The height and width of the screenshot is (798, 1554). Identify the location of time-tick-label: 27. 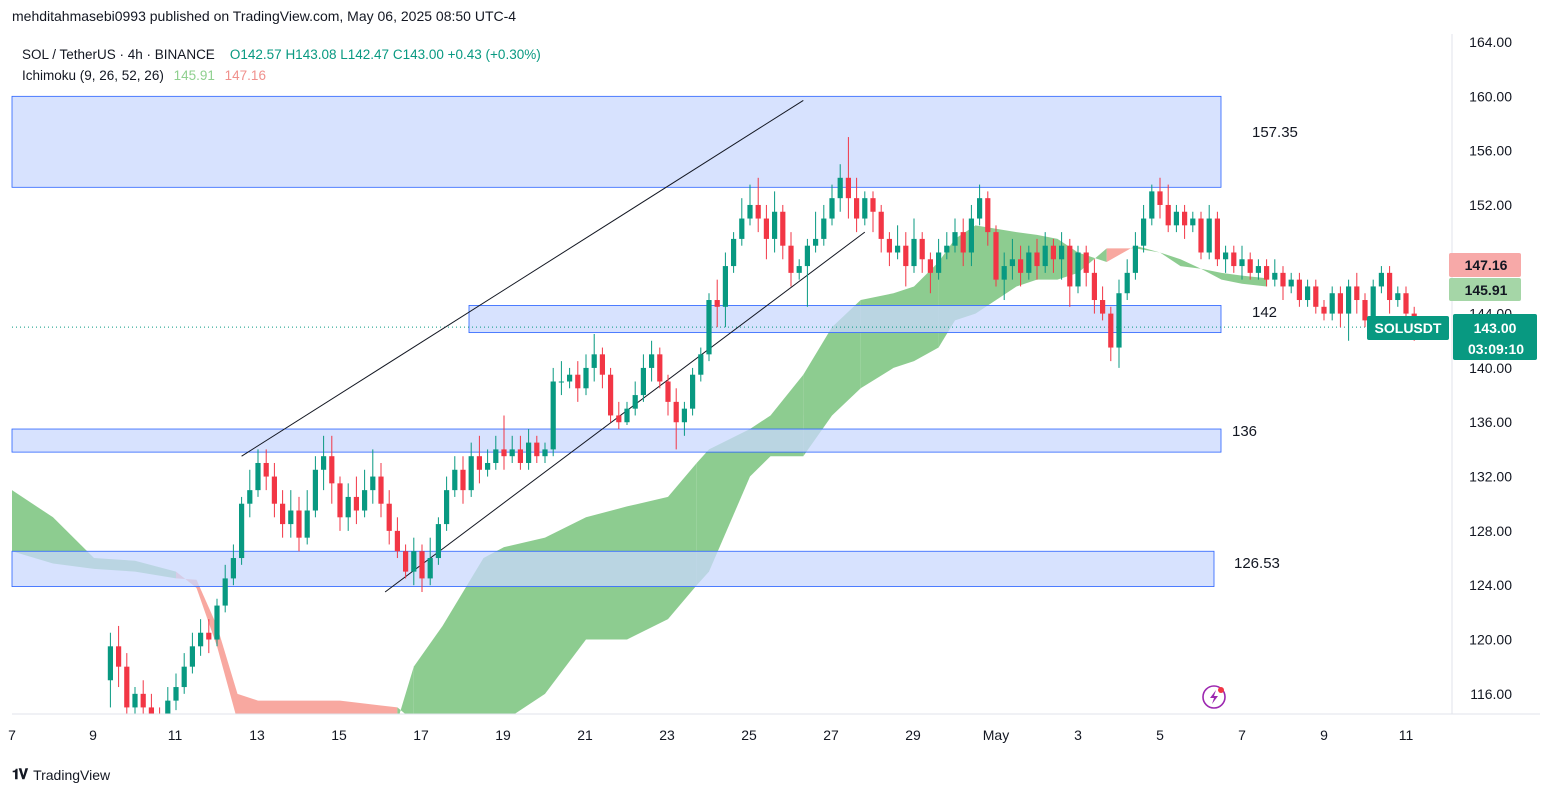
(831, 735).